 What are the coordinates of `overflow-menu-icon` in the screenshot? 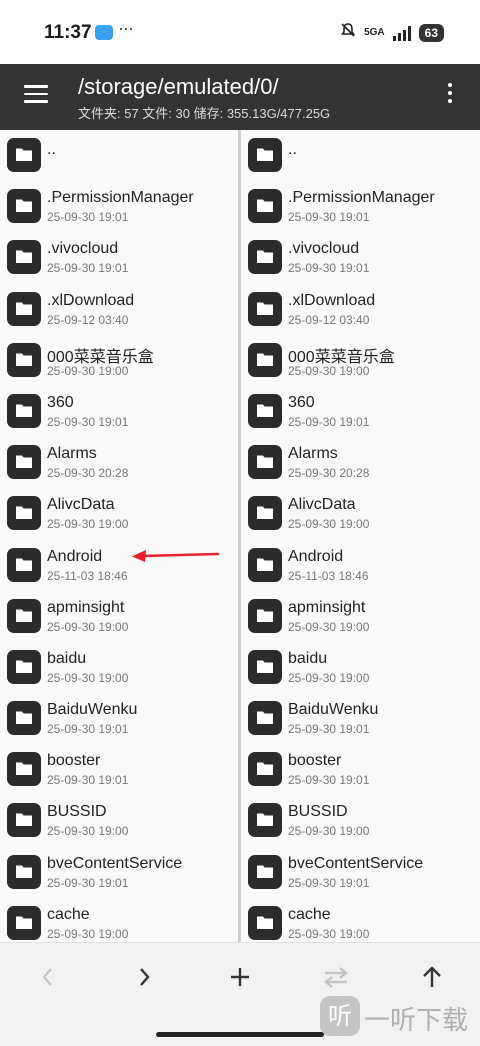 It's located at (450, 95).